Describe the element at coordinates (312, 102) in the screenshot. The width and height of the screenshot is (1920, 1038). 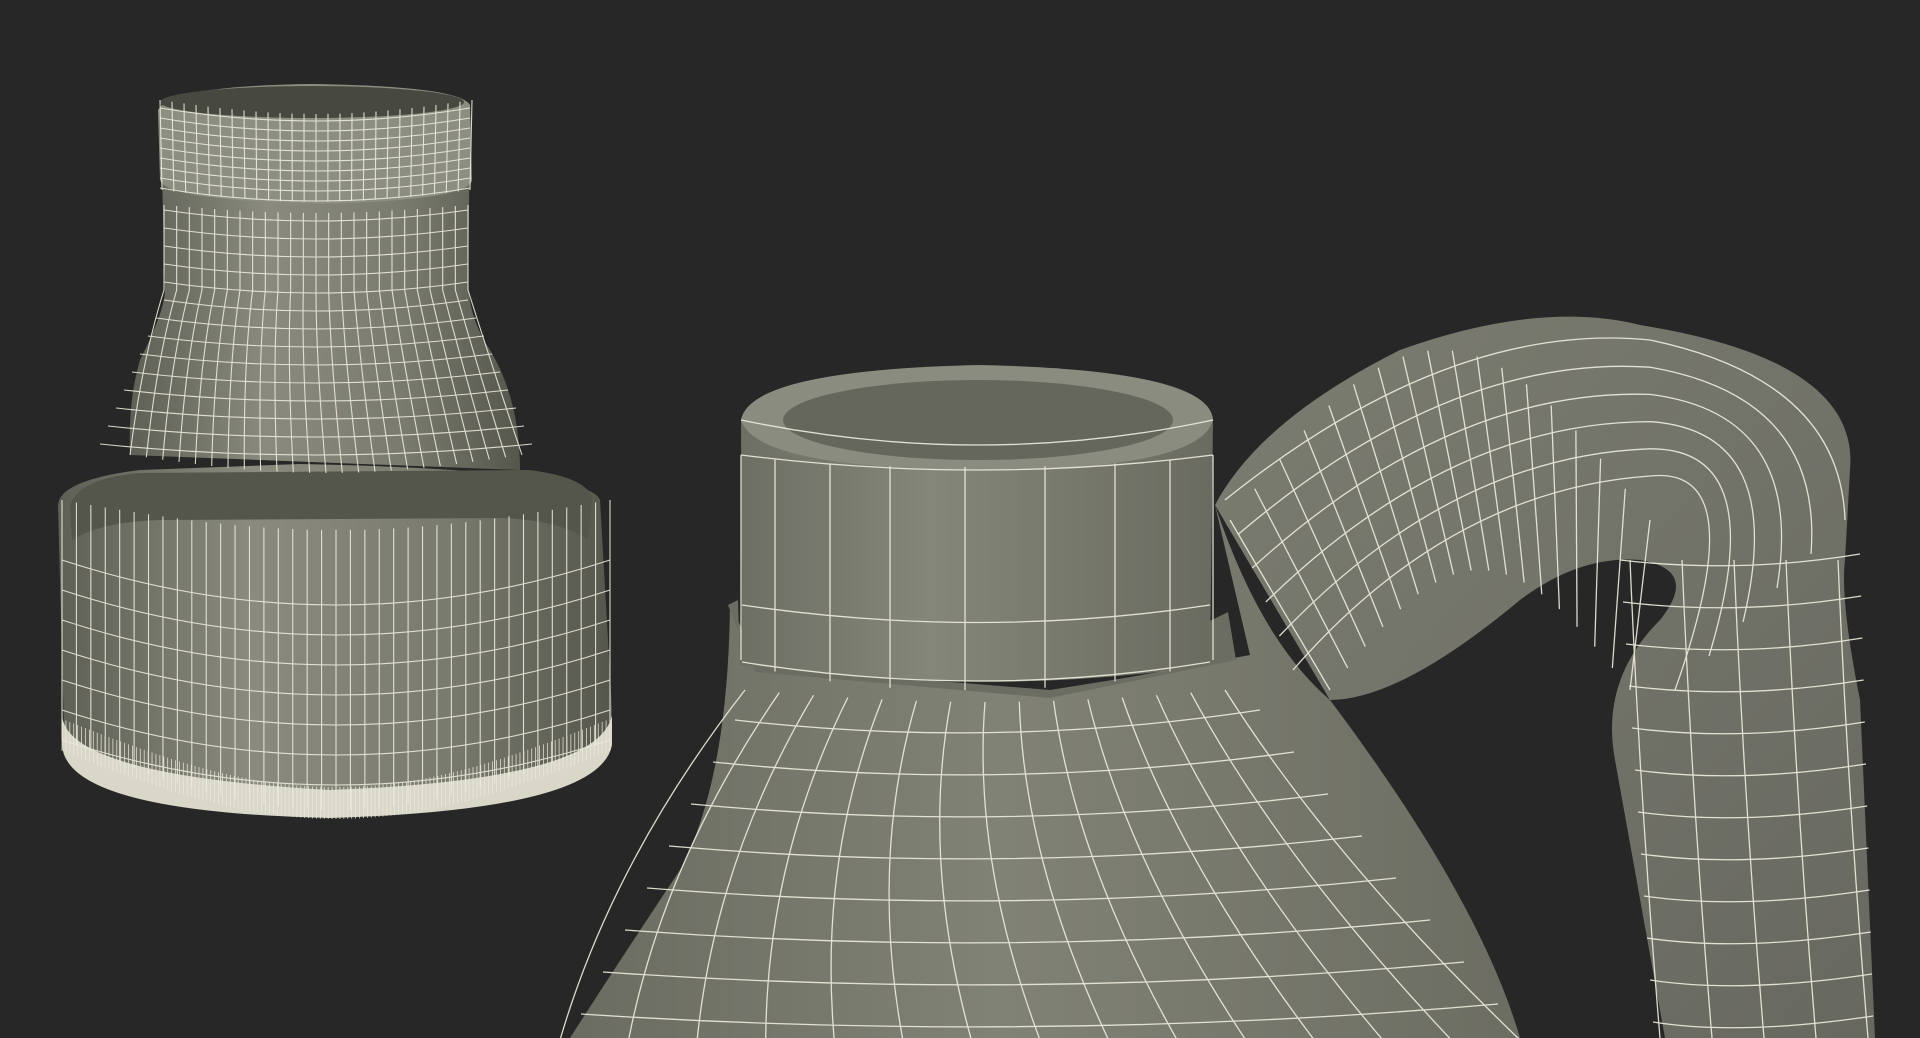
I see `cap-opening` at that location.